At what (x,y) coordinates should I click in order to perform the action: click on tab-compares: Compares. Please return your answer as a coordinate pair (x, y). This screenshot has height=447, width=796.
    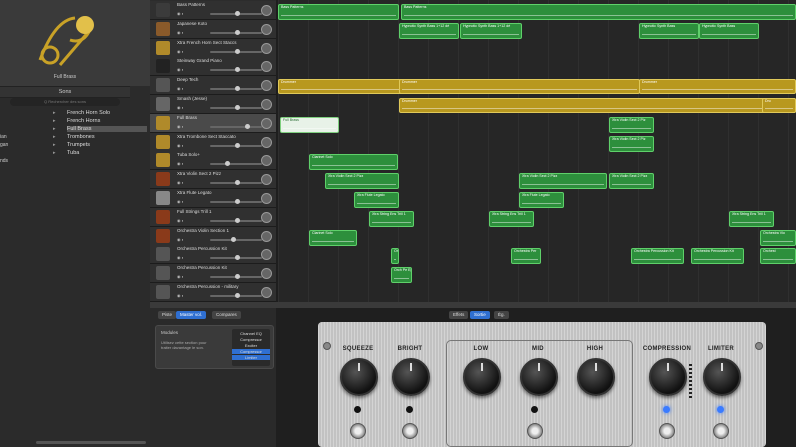
    Looking at the image, I should click on (226, 315).